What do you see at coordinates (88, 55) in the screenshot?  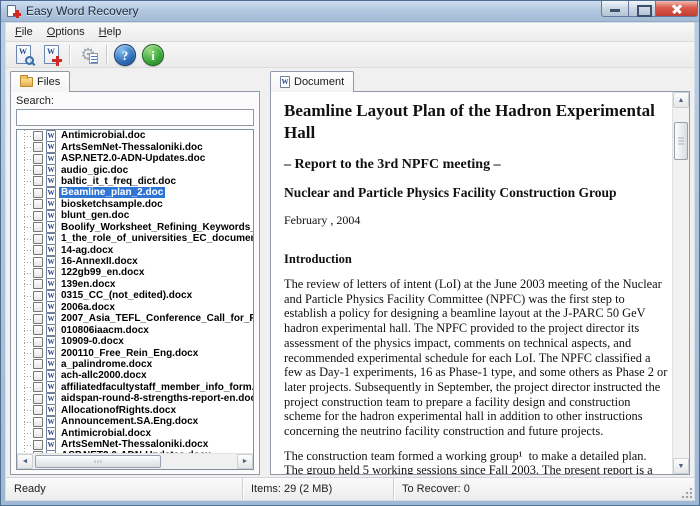 I see `settings-button: ⚙` at bounding box center [88, 55].